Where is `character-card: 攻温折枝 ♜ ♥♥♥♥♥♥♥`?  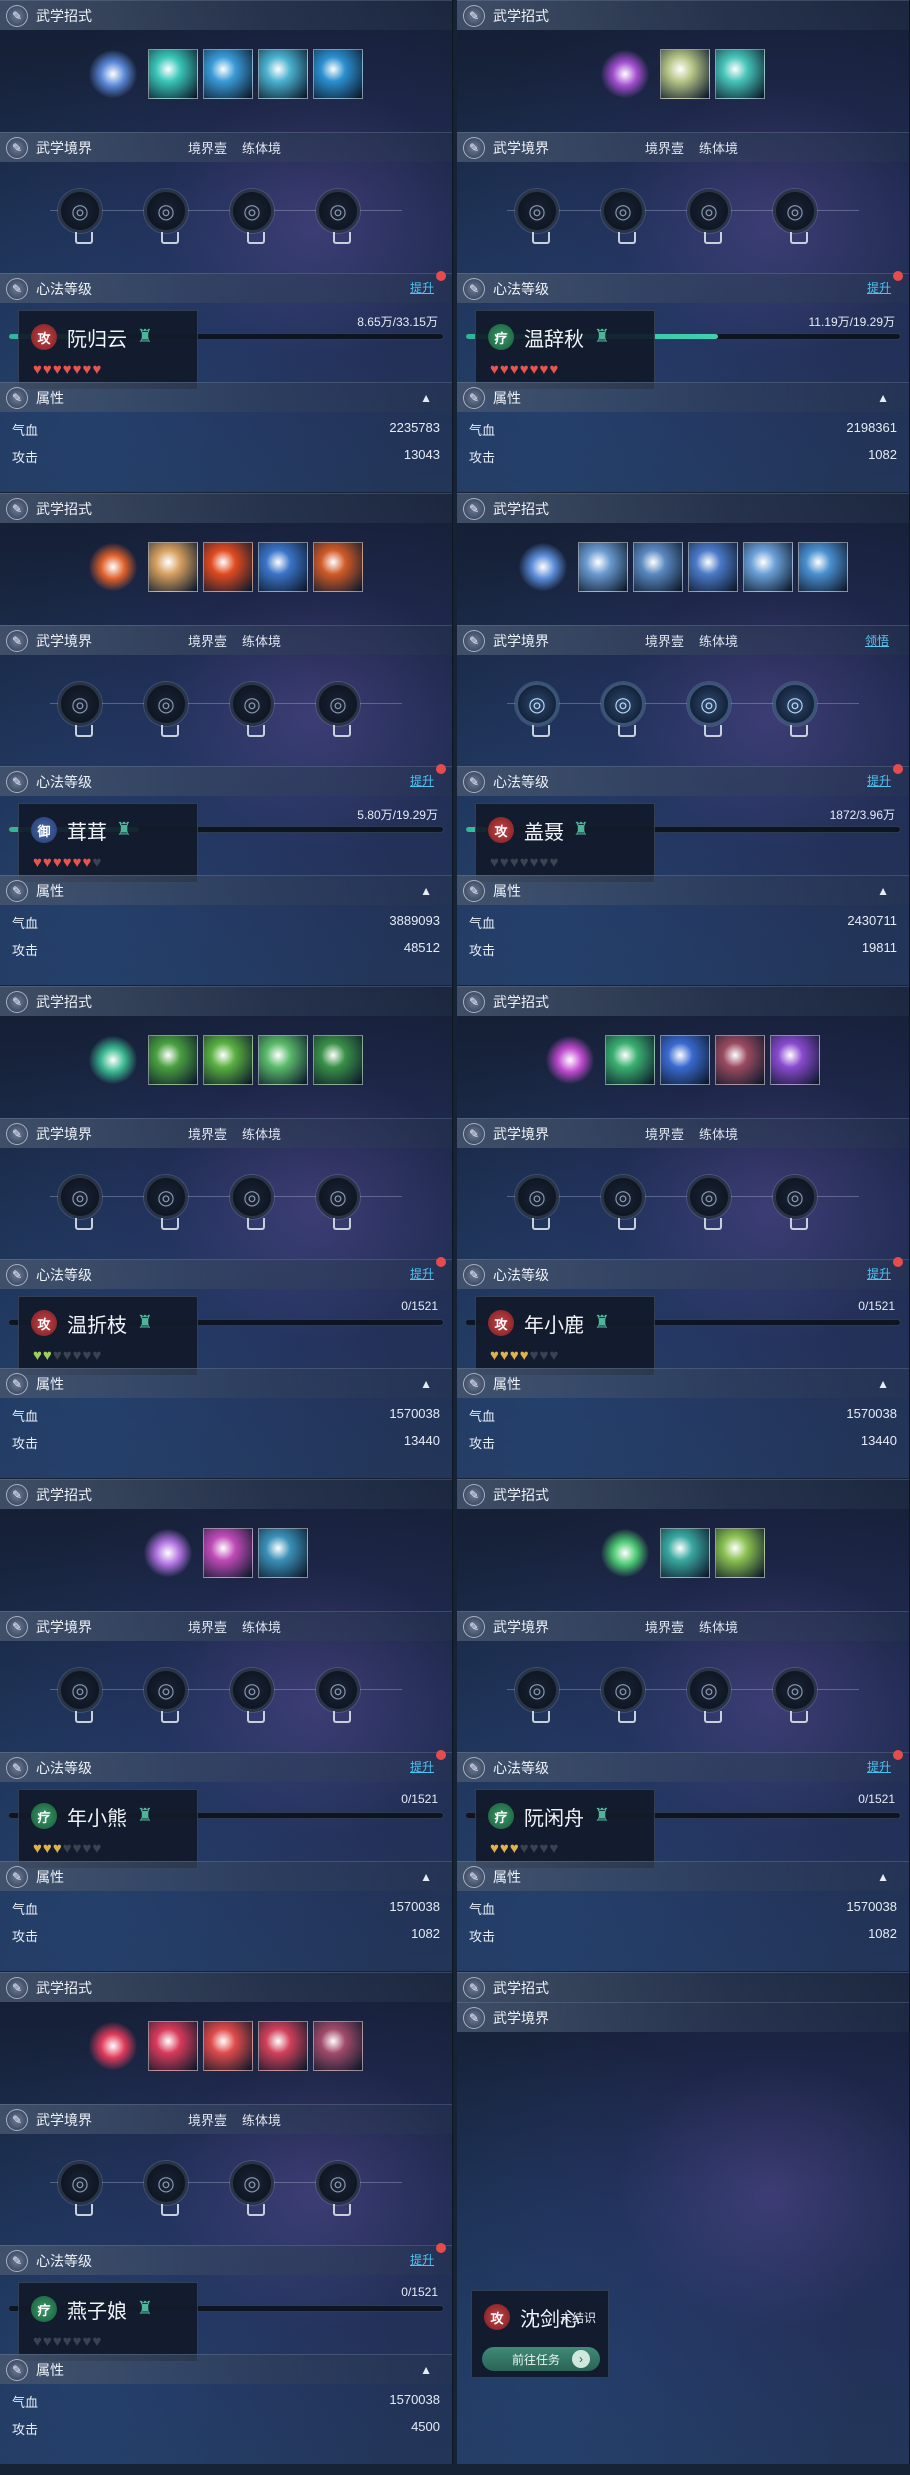 character-card: 攻温折枝 ♜ ♥♥♥♥♥♥♥ is located at coordinates (108, 1336).